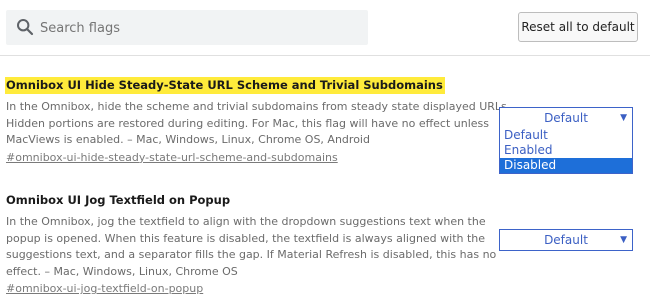  I want to click on select-dropdown-list: Default Enabled Disabled, so click(566, 151).